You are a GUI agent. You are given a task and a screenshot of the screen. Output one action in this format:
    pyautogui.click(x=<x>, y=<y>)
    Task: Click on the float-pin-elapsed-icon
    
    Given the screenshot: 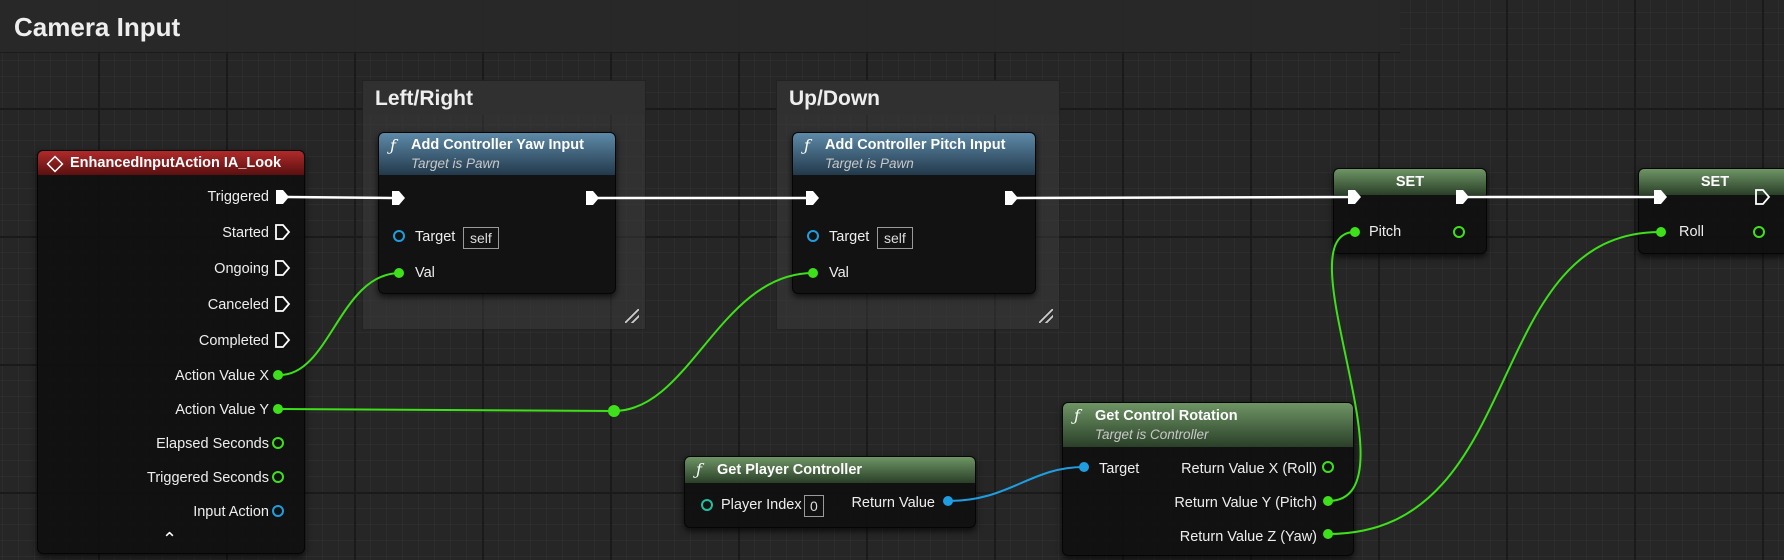 What is the action you would take?
    pyautogui.click(x=278, y=443)
    